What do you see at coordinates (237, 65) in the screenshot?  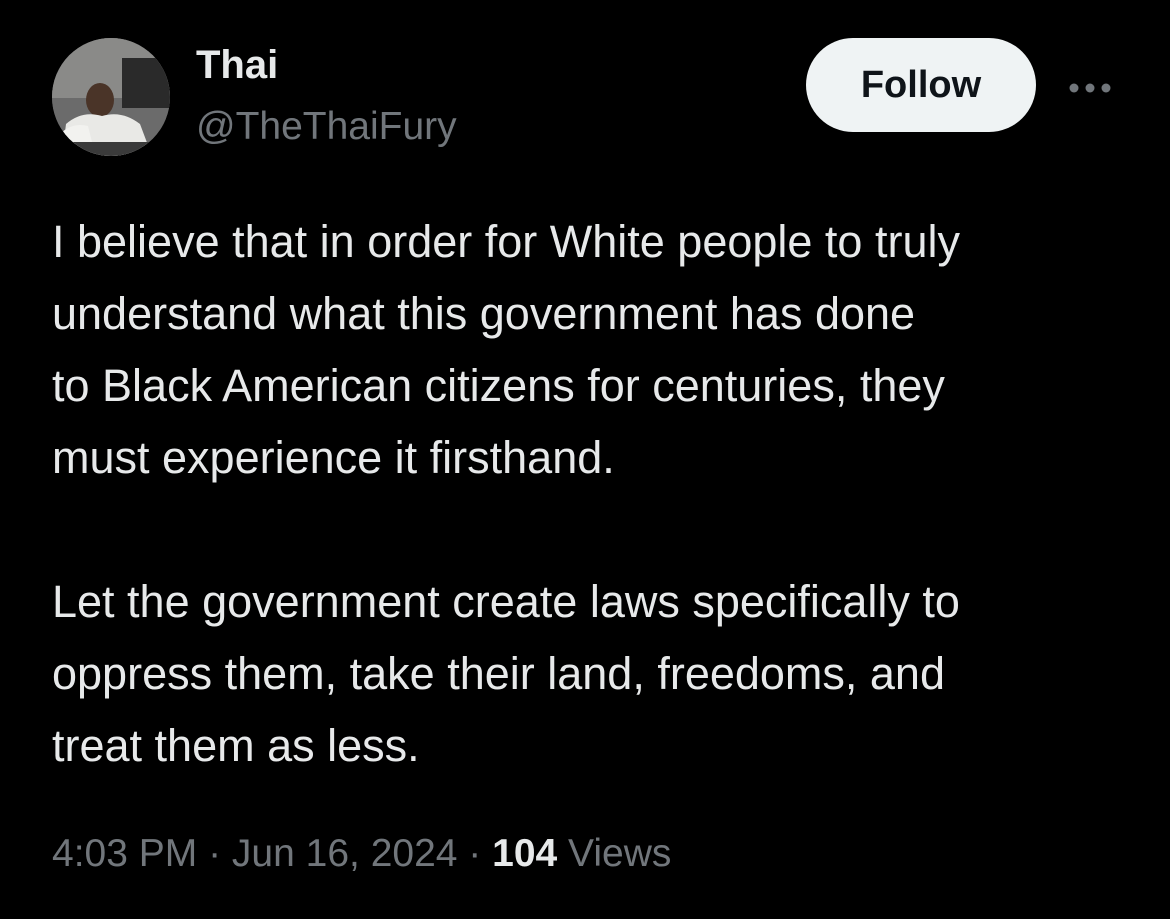 I see `display-name: Thai` at bounding box center [237, 65].